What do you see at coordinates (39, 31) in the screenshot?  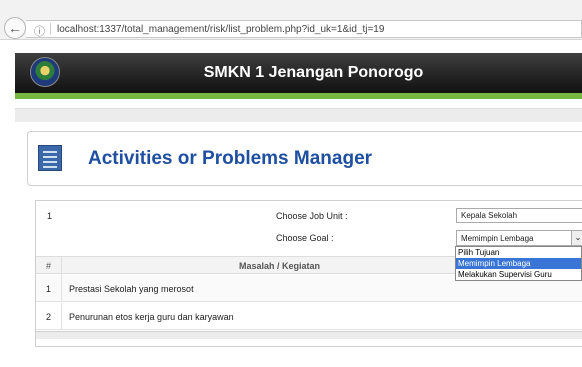 I see `info-icon: ⓘ` at bounding box center [39, 31].